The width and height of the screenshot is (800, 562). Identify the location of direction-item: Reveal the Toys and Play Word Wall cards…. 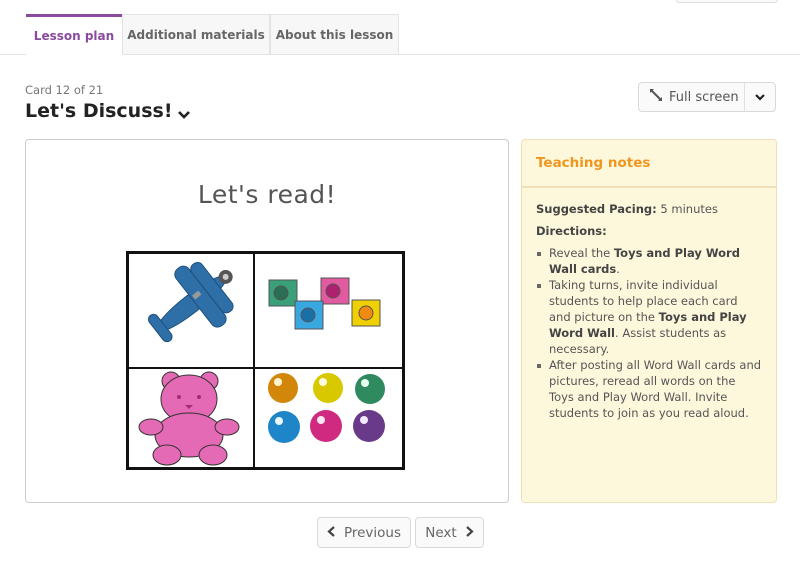
(649, 261).